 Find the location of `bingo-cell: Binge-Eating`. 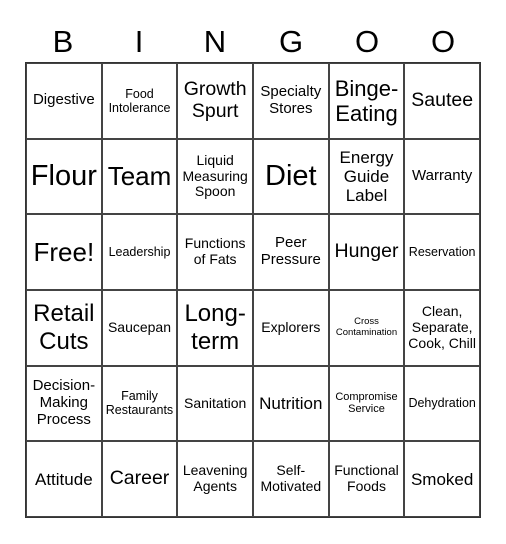

bingo-cell: Binge-Eating is located at coordinates (366, 101).